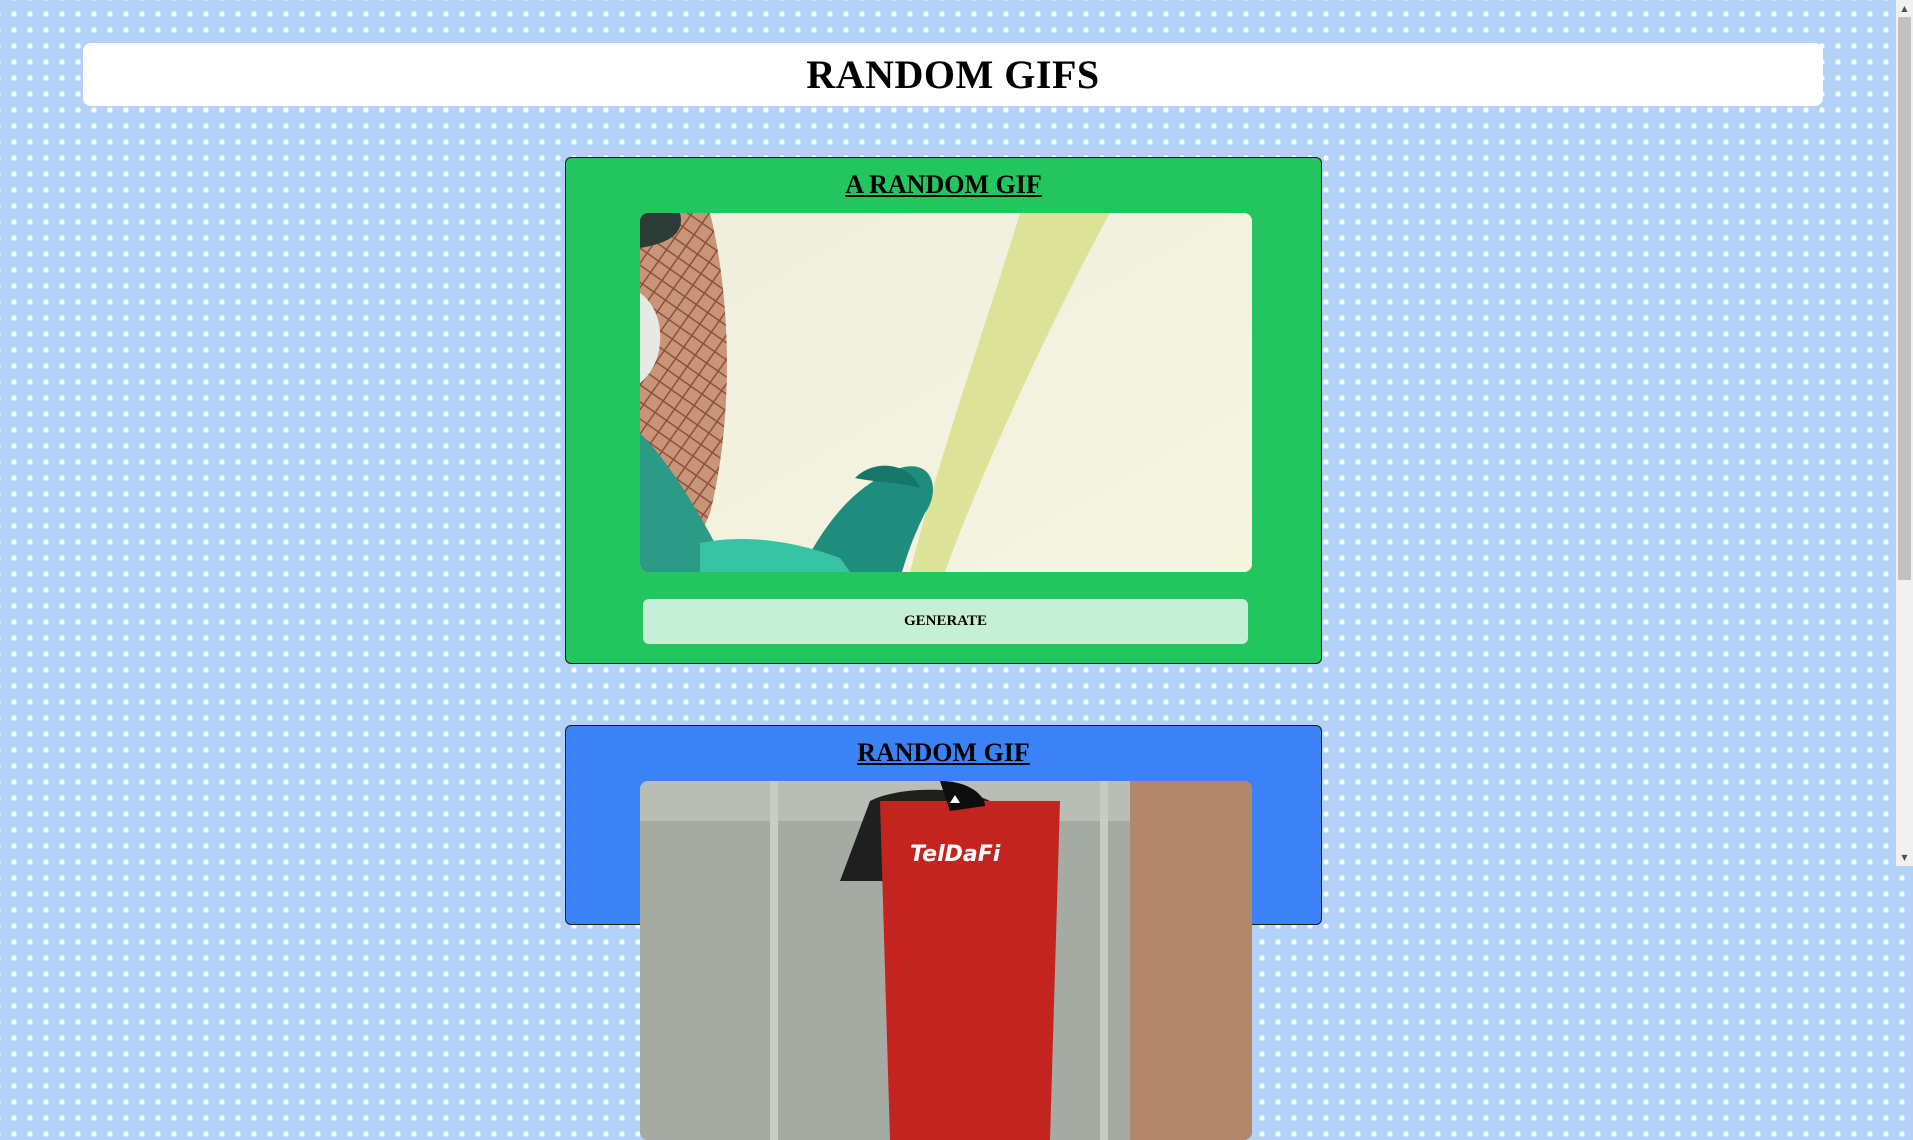 The height and width of the screenshot is (1140, 1913). What do you see at coordinates (1904, 8) in the screenshot?
I see `scroll-up-arrow-icon: ▲` at bounding box center [1904, 8].